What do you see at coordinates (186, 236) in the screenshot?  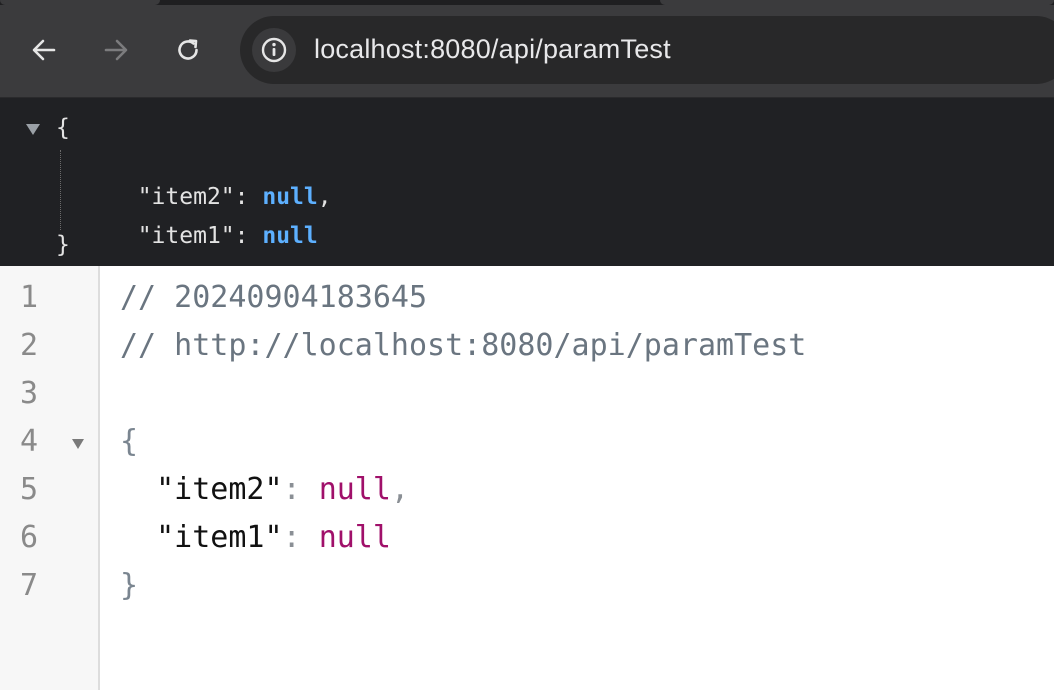 I see `json-key: "item1"` at bounding box center [186, 236].